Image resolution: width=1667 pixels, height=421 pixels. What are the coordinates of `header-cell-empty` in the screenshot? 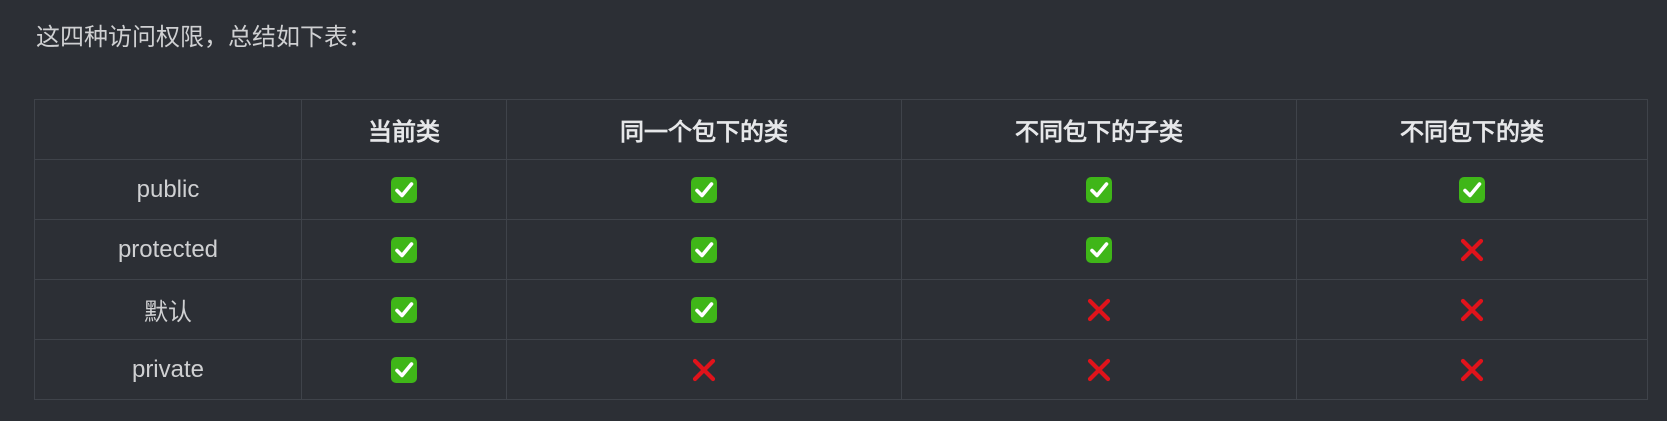 It's located at (168, 129).